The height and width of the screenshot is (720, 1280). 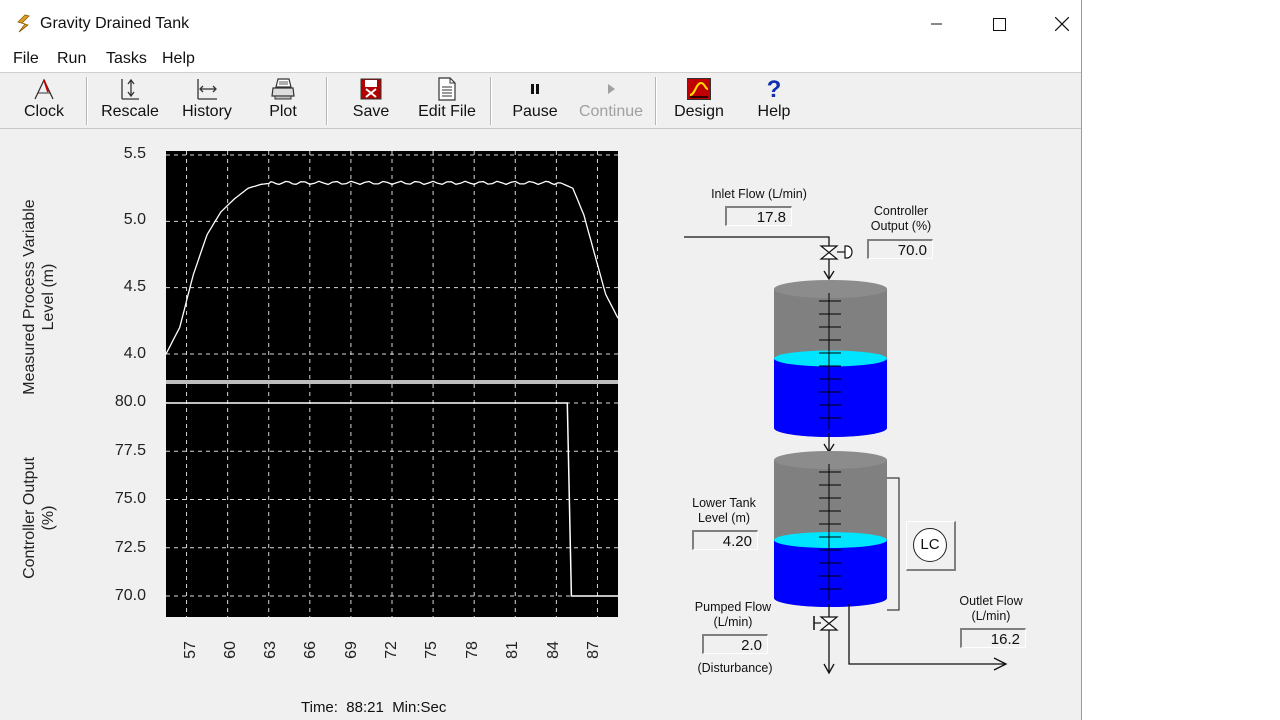 I want to click on pumped-flow-label-line1: Pumped Flow, so click(x=733, y=607).